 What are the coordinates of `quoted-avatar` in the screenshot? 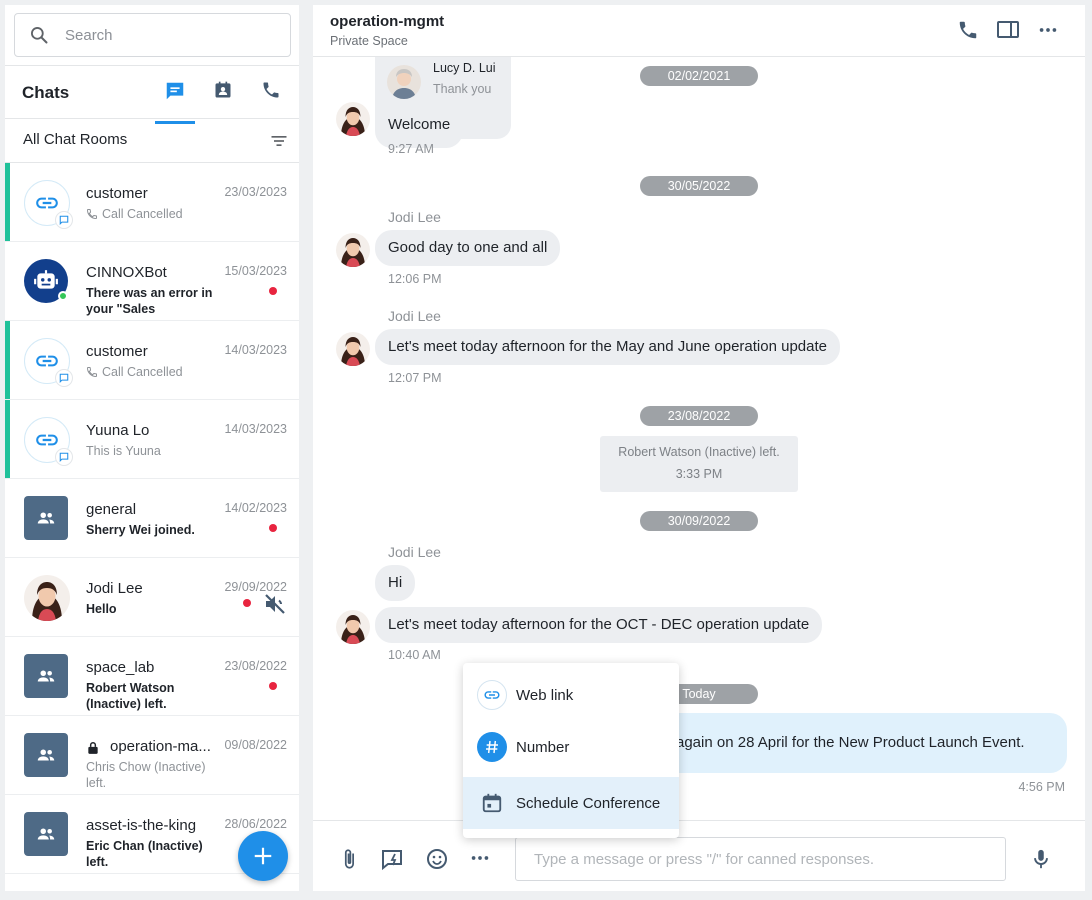 It's located at (404, 82).